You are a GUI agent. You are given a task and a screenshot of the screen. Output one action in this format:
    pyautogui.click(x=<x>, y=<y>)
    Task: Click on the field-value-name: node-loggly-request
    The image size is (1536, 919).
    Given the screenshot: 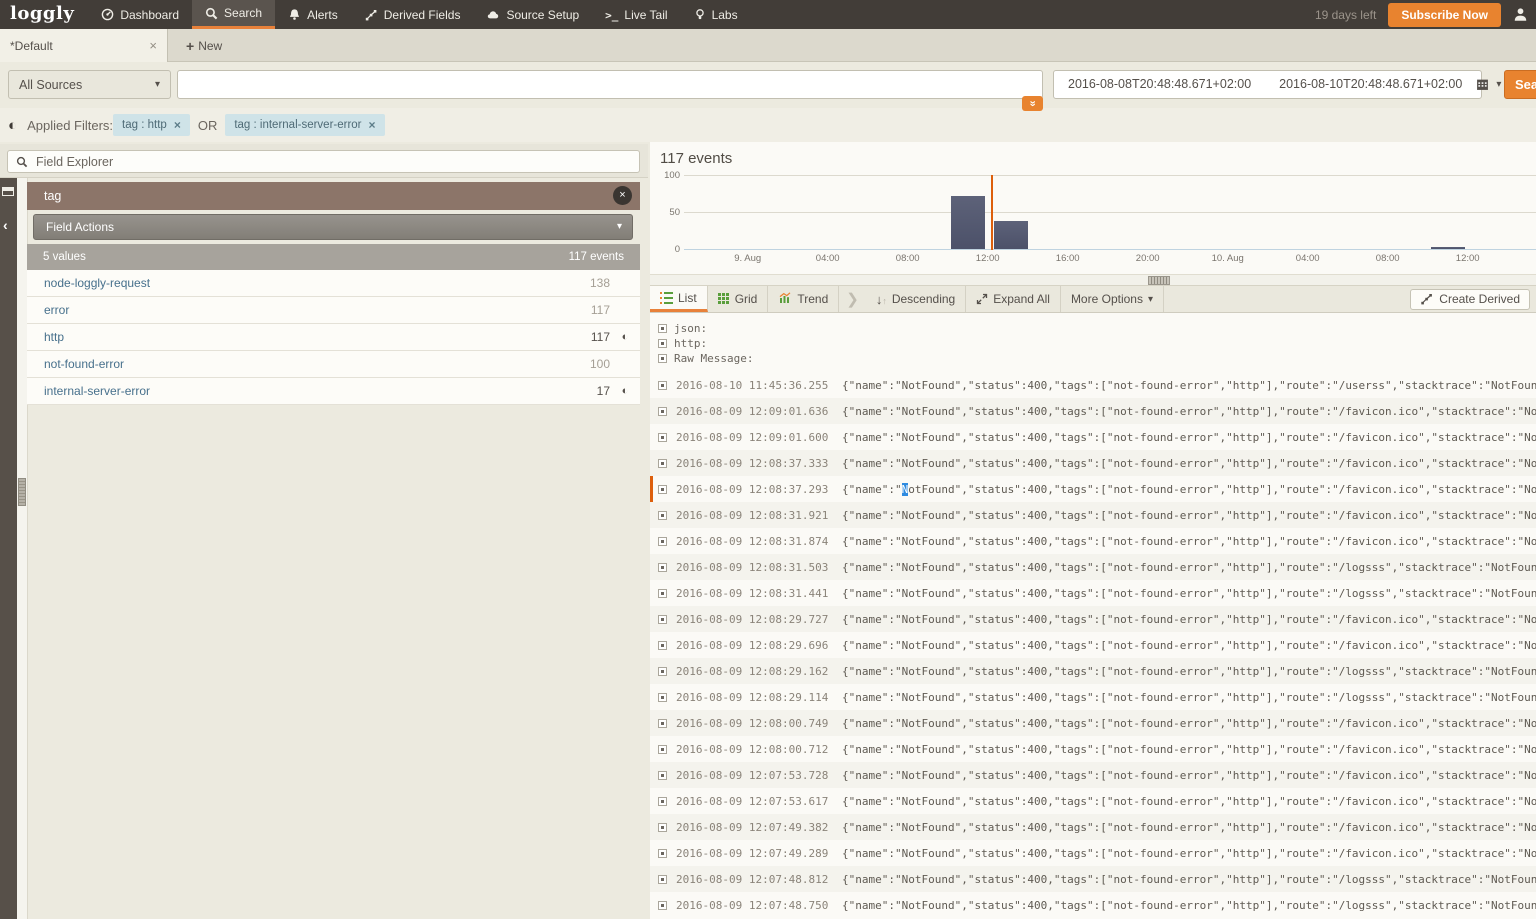 What is the action you would take?
    pyautogui.click(x=97, y=283)
    